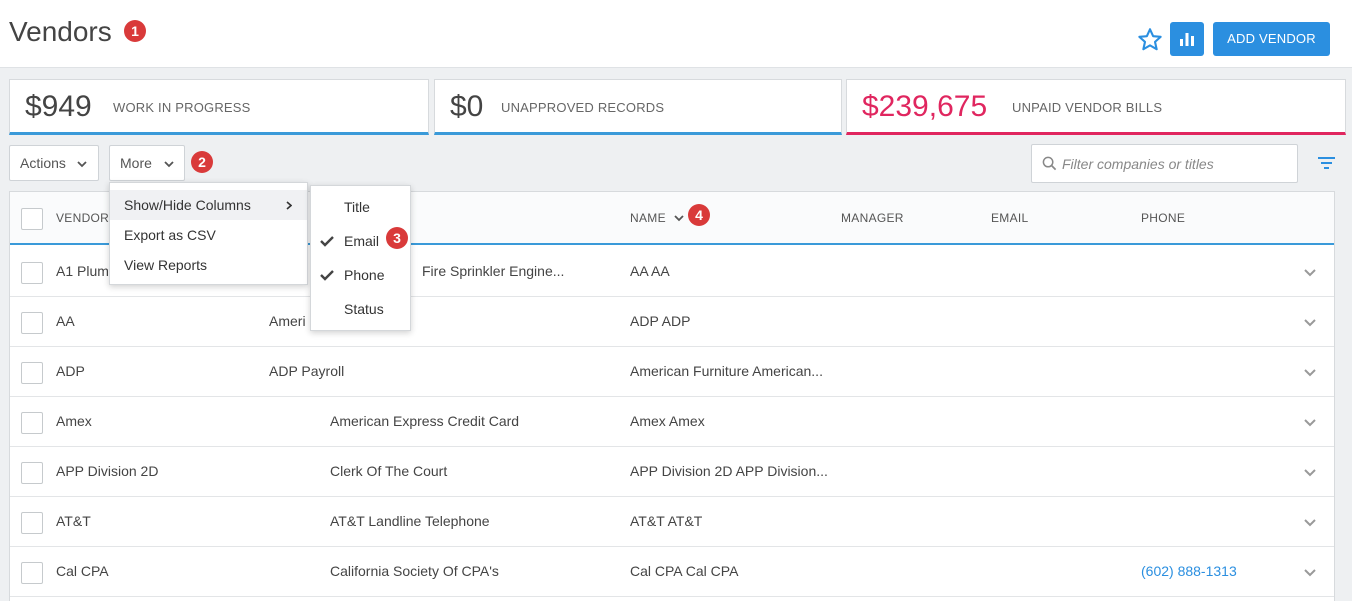 This screenshot has width=1352, height=601. I want to click on more-dropdown: More, so click(147, 163).